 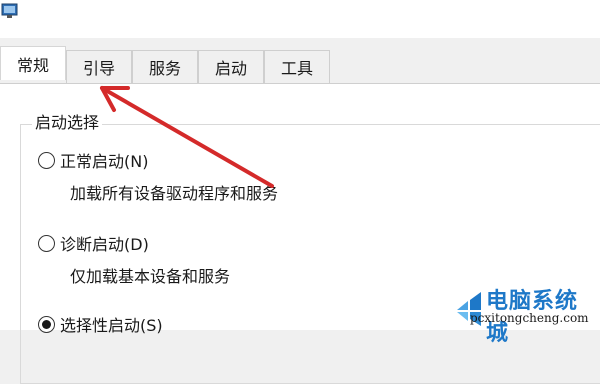 I want to click on tab-label: 引导, so click(x=98, y=68).